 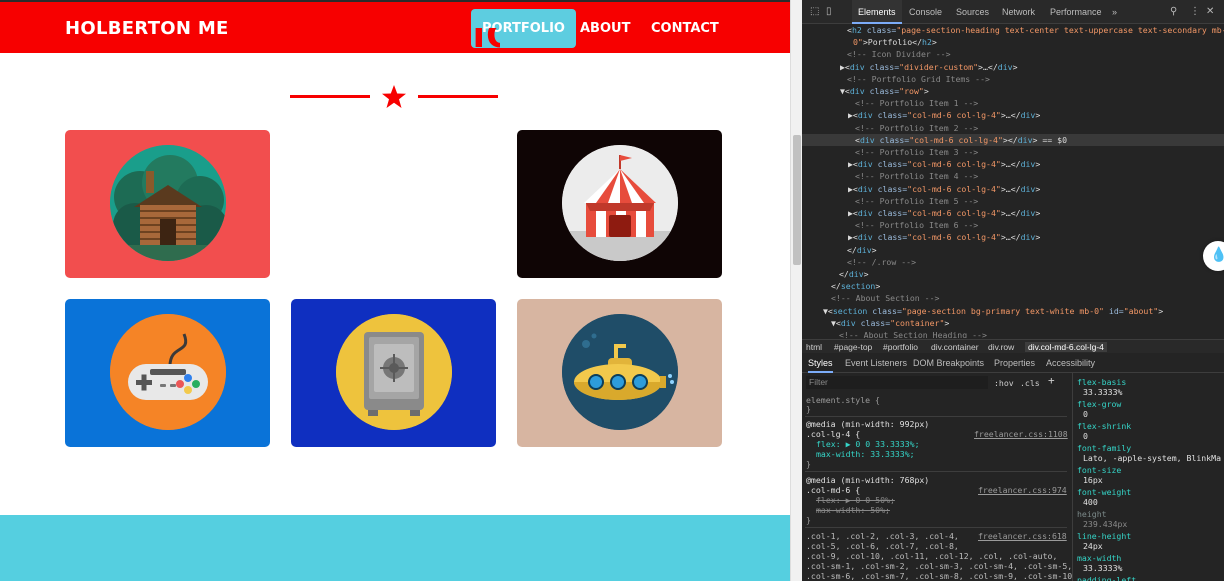 I want to click on prop-maxwidth-lg: max-width: 33.3333%;, so click(x=865, y=454).